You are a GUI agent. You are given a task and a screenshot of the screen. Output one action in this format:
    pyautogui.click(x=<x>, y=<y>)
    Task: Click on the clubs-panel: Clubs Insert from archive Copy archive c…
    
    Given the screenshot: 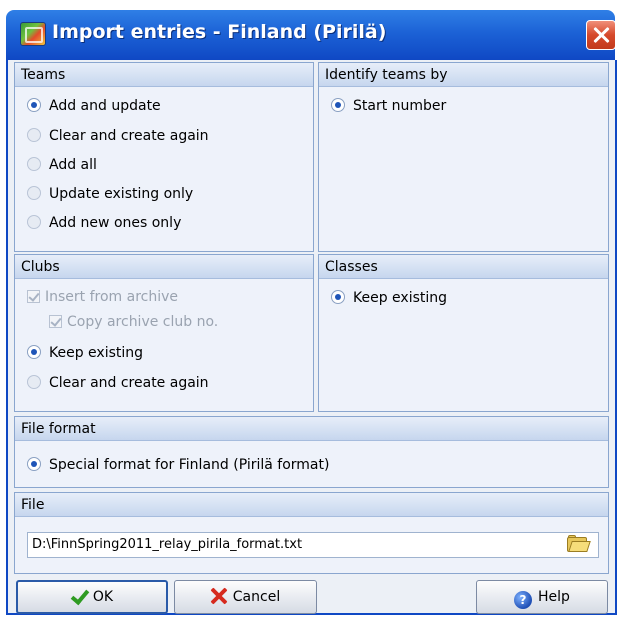 What is the action you would take?
    pyautogui.click(x=164, y=333)
    